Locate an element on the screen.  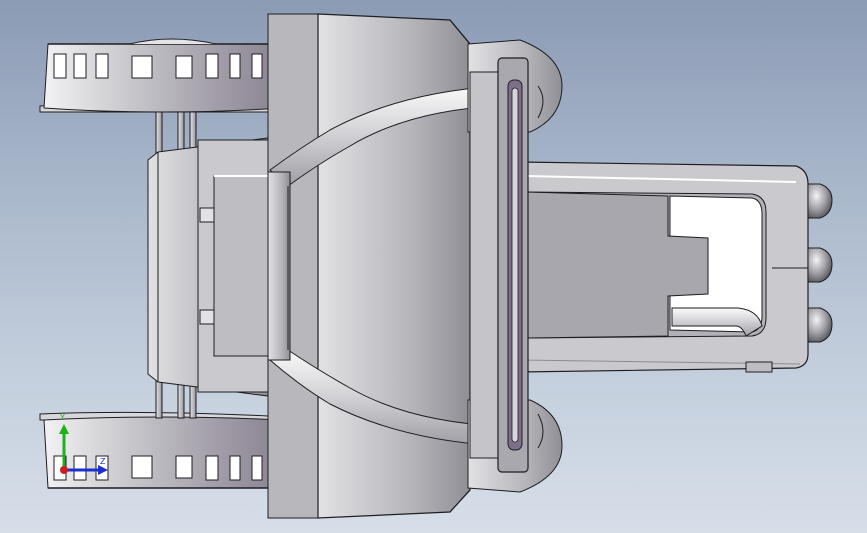
rear-knobs is located at coordinates (820, 263).